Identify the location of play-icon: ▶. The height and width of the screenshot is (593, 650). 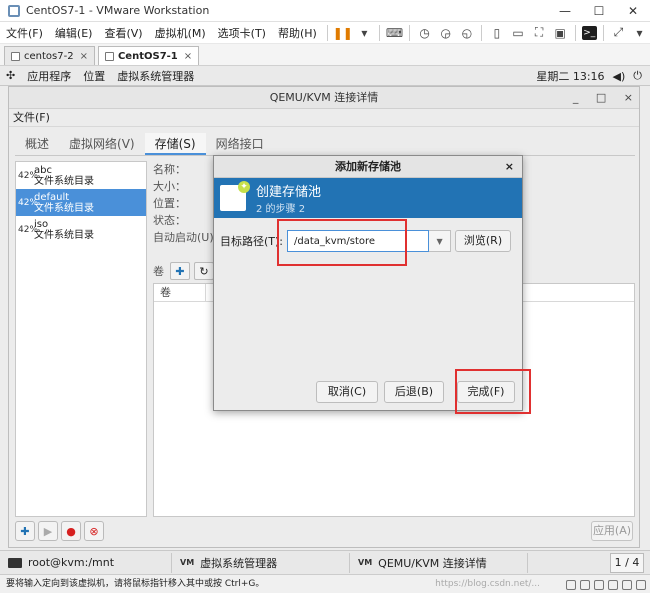
(48, 531).